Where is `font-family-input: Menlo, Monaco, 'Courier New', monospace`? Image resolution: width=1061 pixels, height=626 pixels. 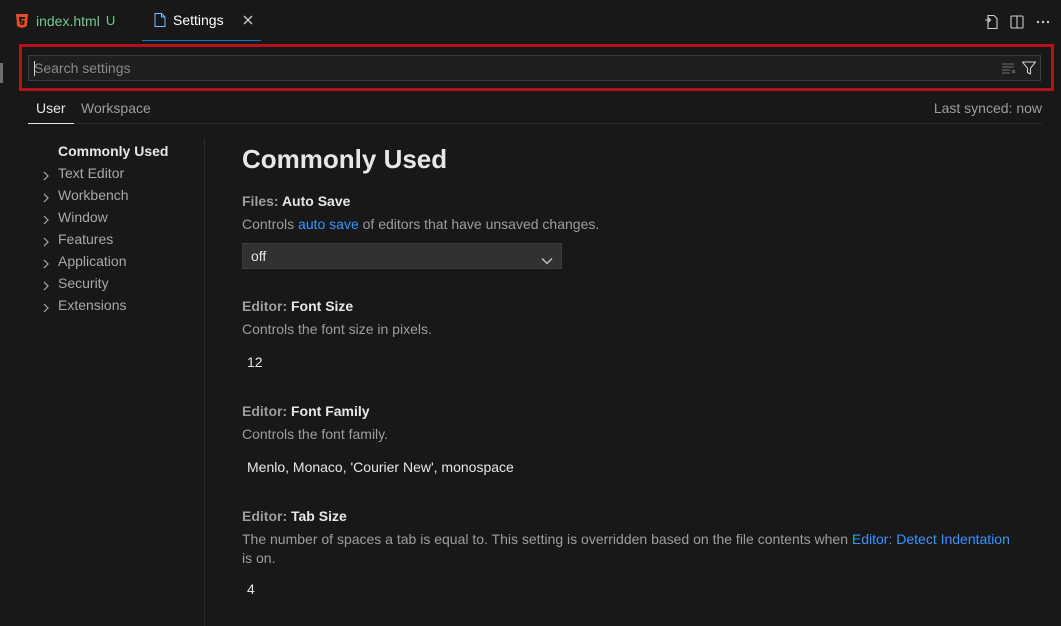
font-family-input: Menlo, Monaco, 'Courier New', monospace is located at coordinates (632, 467).